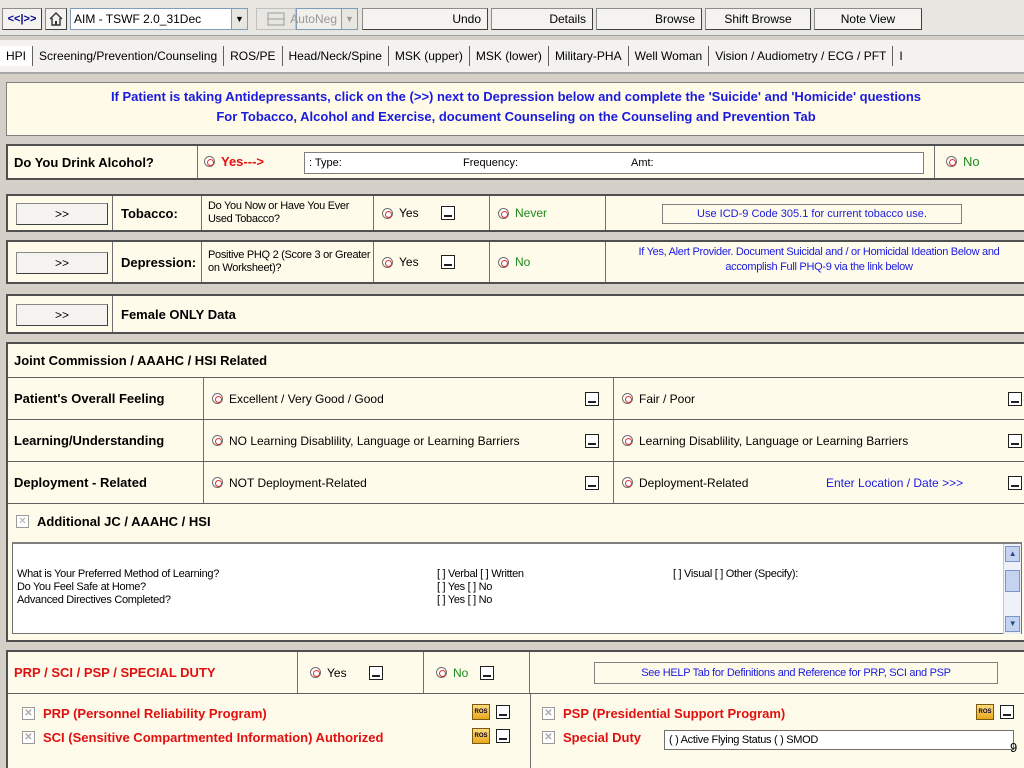 The height and width of the screenshot is (768, 1024). What do you see at coordinates (217, 440) in the screenshot?
I see `learning-opt1-radio` at bounding box center [217, 440].